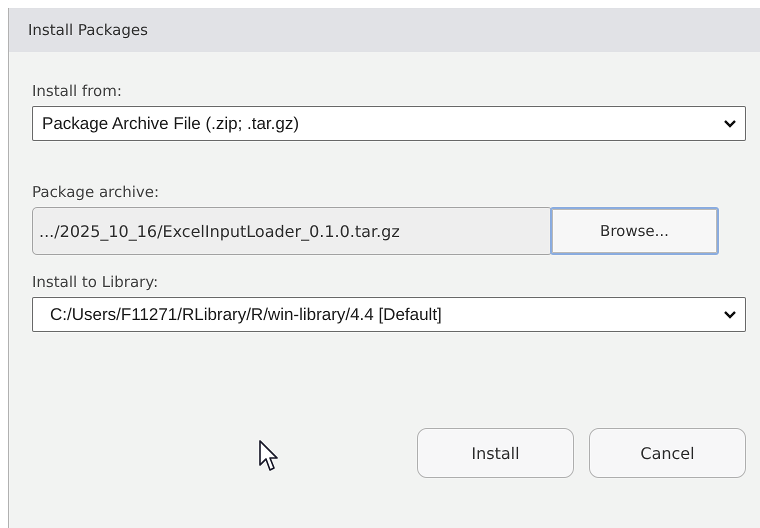 The width and height of the screenshot is (760, 528). Describe the element at coordinates (96, 192) in the screenshot. I see `field-label: Package archive:` at that location.